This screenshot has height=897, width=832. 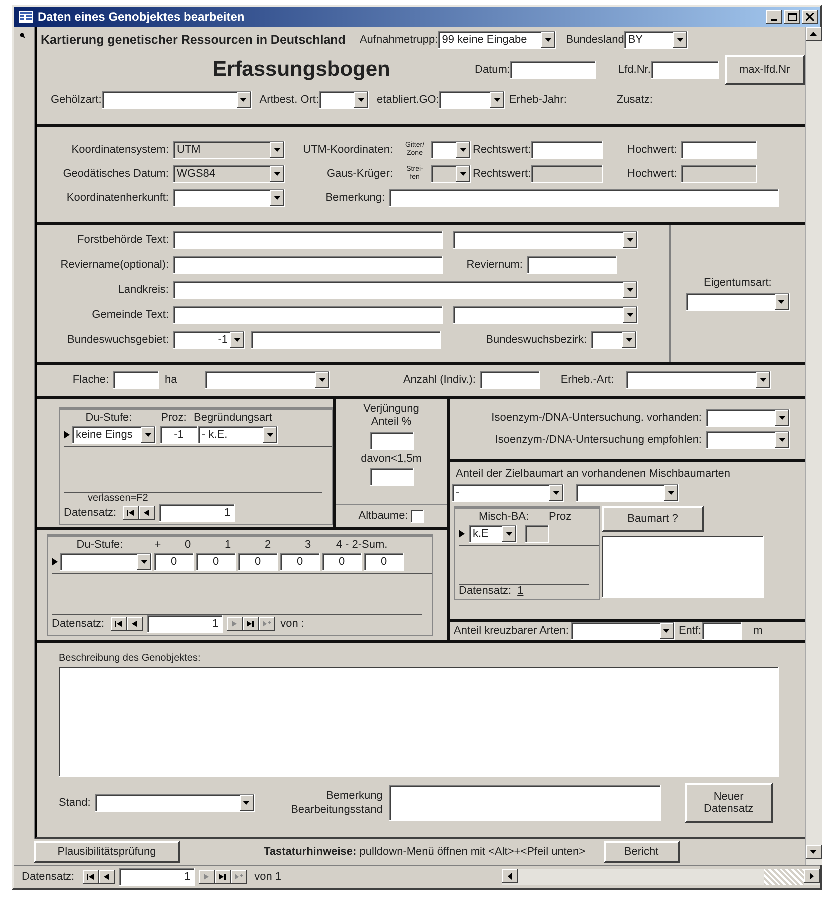 I want to click on field-label: Gaus-Krüger:, so click(x=360, y=174).